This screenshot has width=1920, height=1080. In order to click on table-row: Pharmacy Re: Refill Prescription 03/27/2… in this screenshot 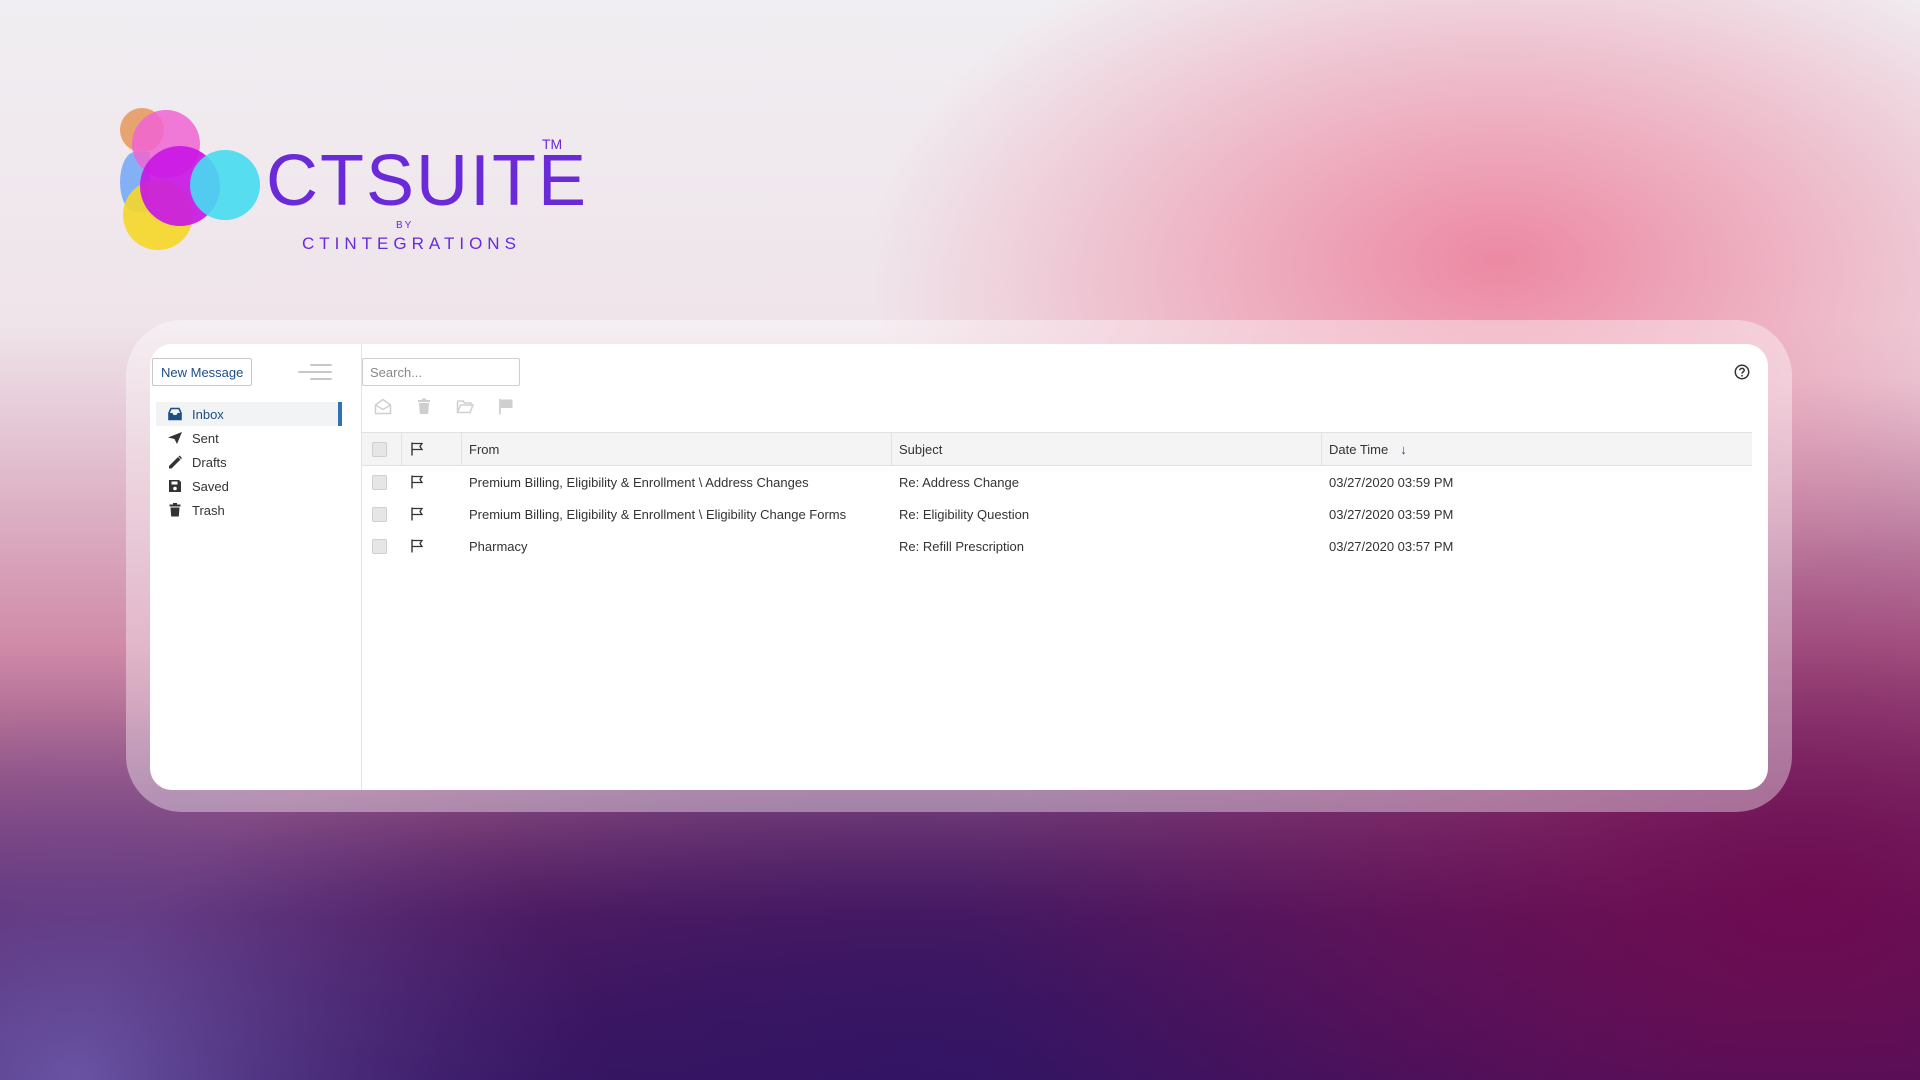, I will do `click(1057, 546)`.